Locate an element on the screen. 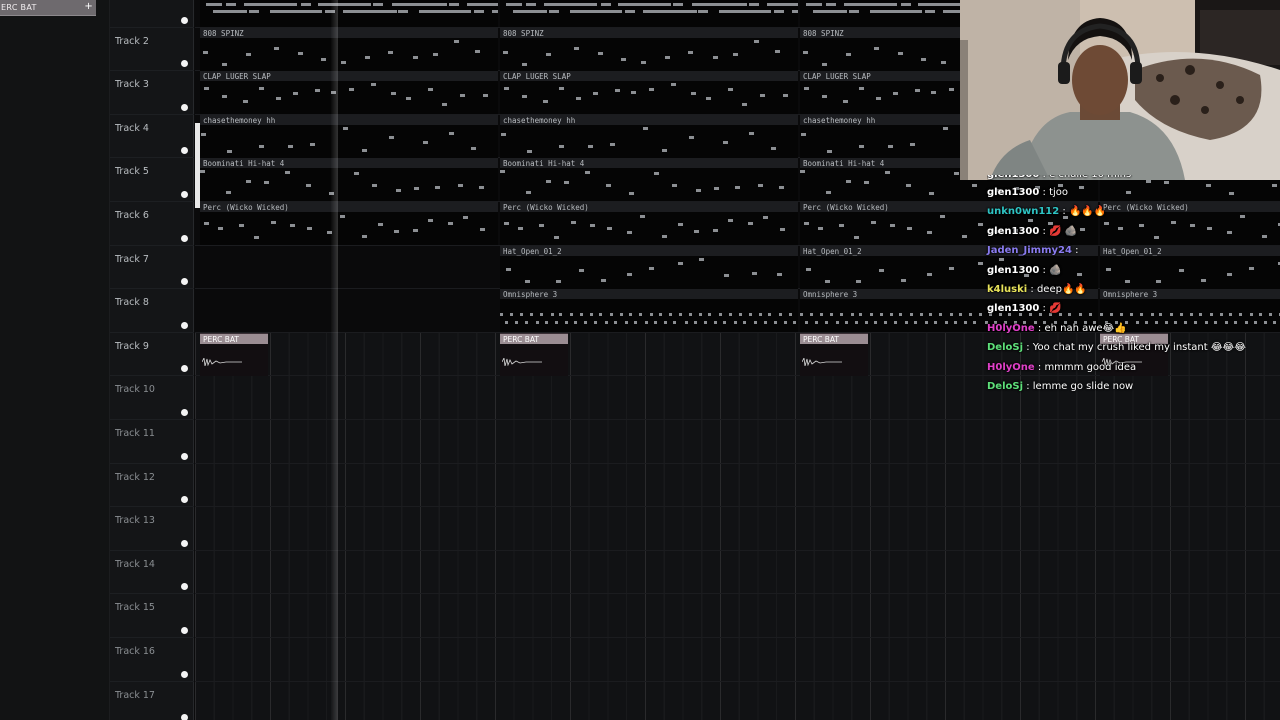  chat-text: lemme go slide now is located at coordinates (1083, 386).